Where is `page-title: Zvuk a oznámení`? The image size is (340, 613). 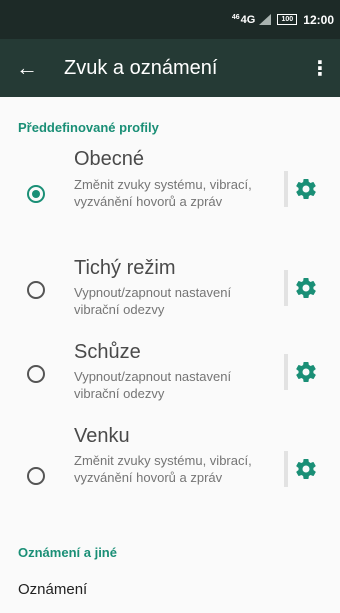
page-title: Zvuk a oznámení is located at coordinates (141, 67).